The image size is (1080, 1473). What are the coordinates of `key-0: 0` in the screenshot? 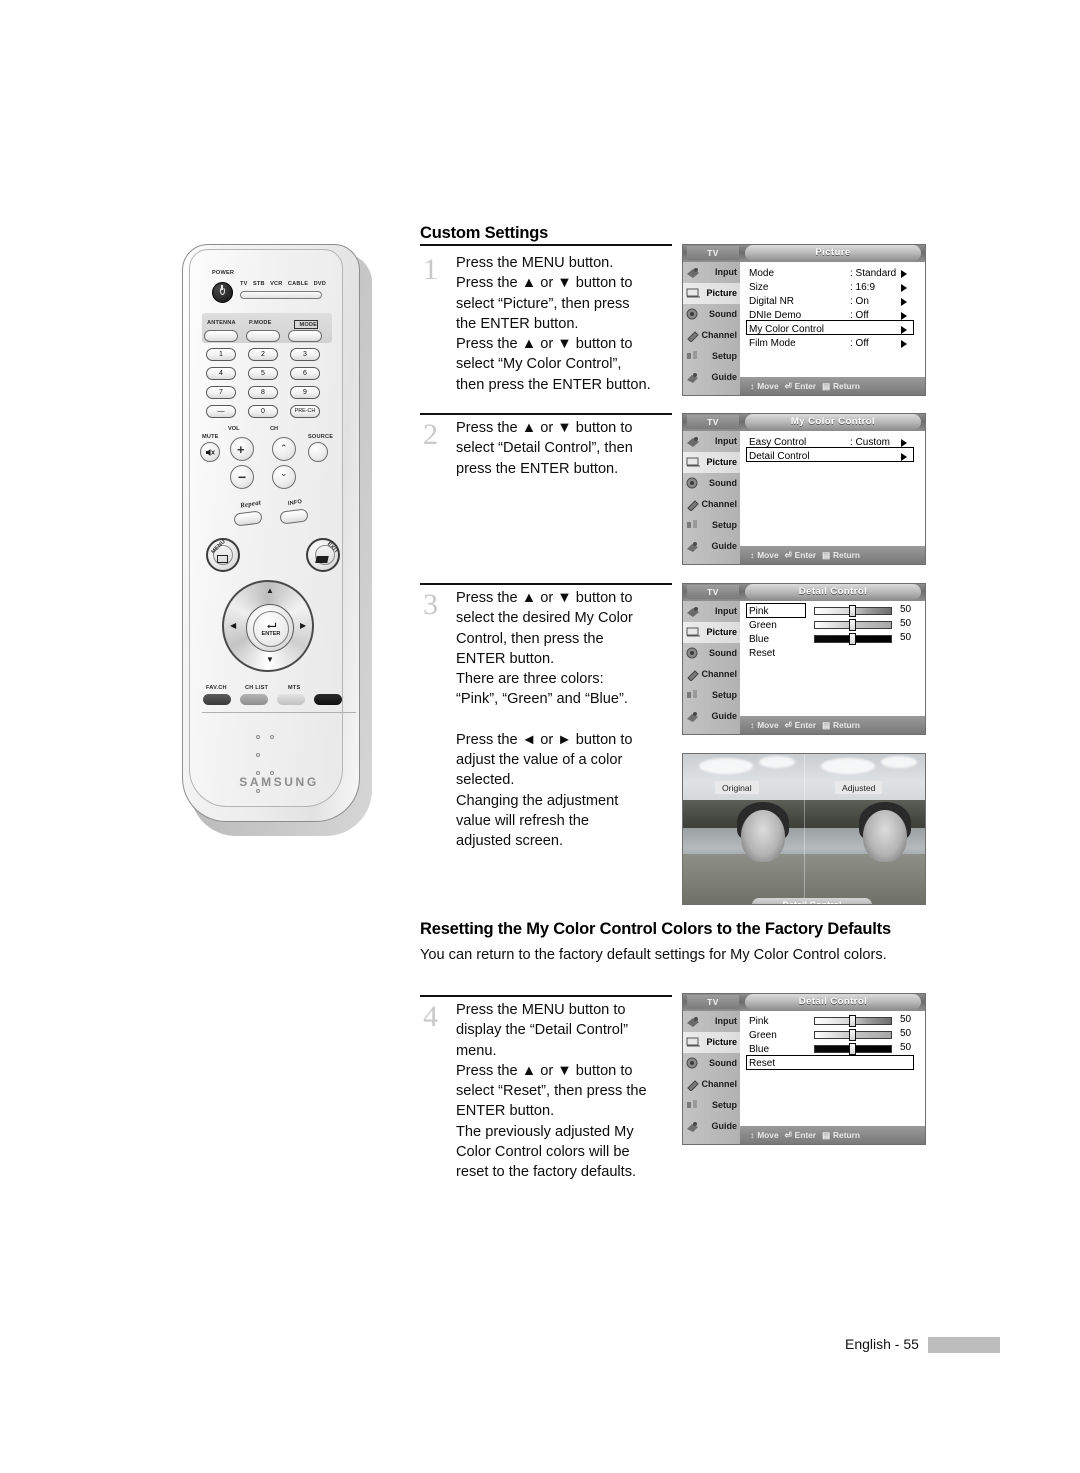 It's located at (263, 411).